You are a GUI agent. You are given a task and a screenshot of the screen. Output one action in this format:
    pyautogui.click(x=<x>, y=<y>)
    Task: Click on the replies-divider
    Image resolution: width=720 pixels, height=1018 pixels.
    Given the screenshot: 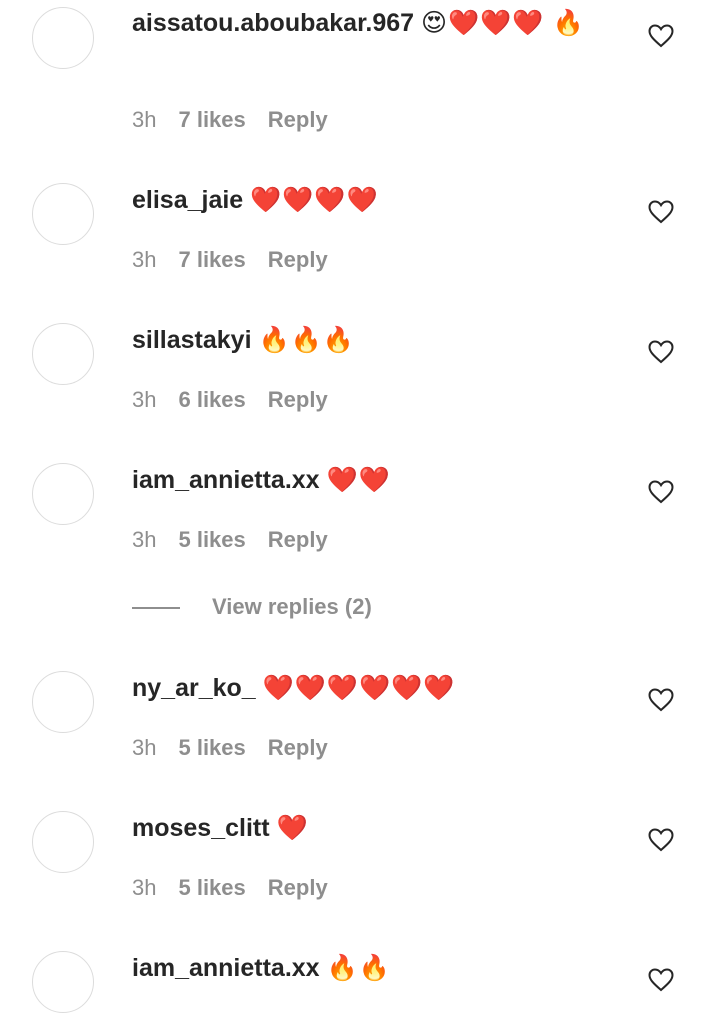 What is the action you would take?
    pyautogui.click(x=156, y=608)
    